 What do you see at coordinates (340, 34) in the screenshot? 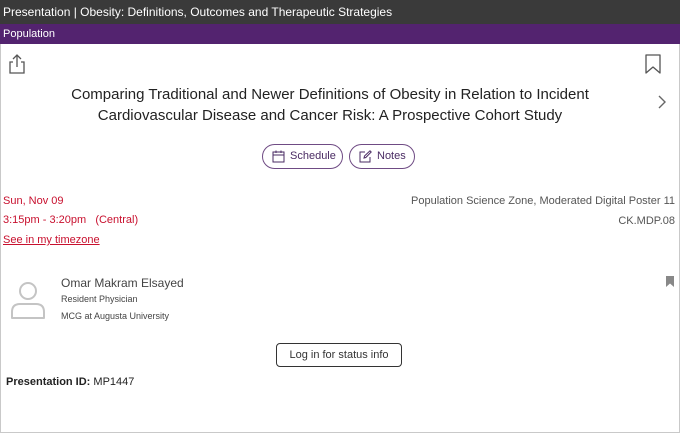
I see `category-bar: Population` at bounding box center [340, 34].